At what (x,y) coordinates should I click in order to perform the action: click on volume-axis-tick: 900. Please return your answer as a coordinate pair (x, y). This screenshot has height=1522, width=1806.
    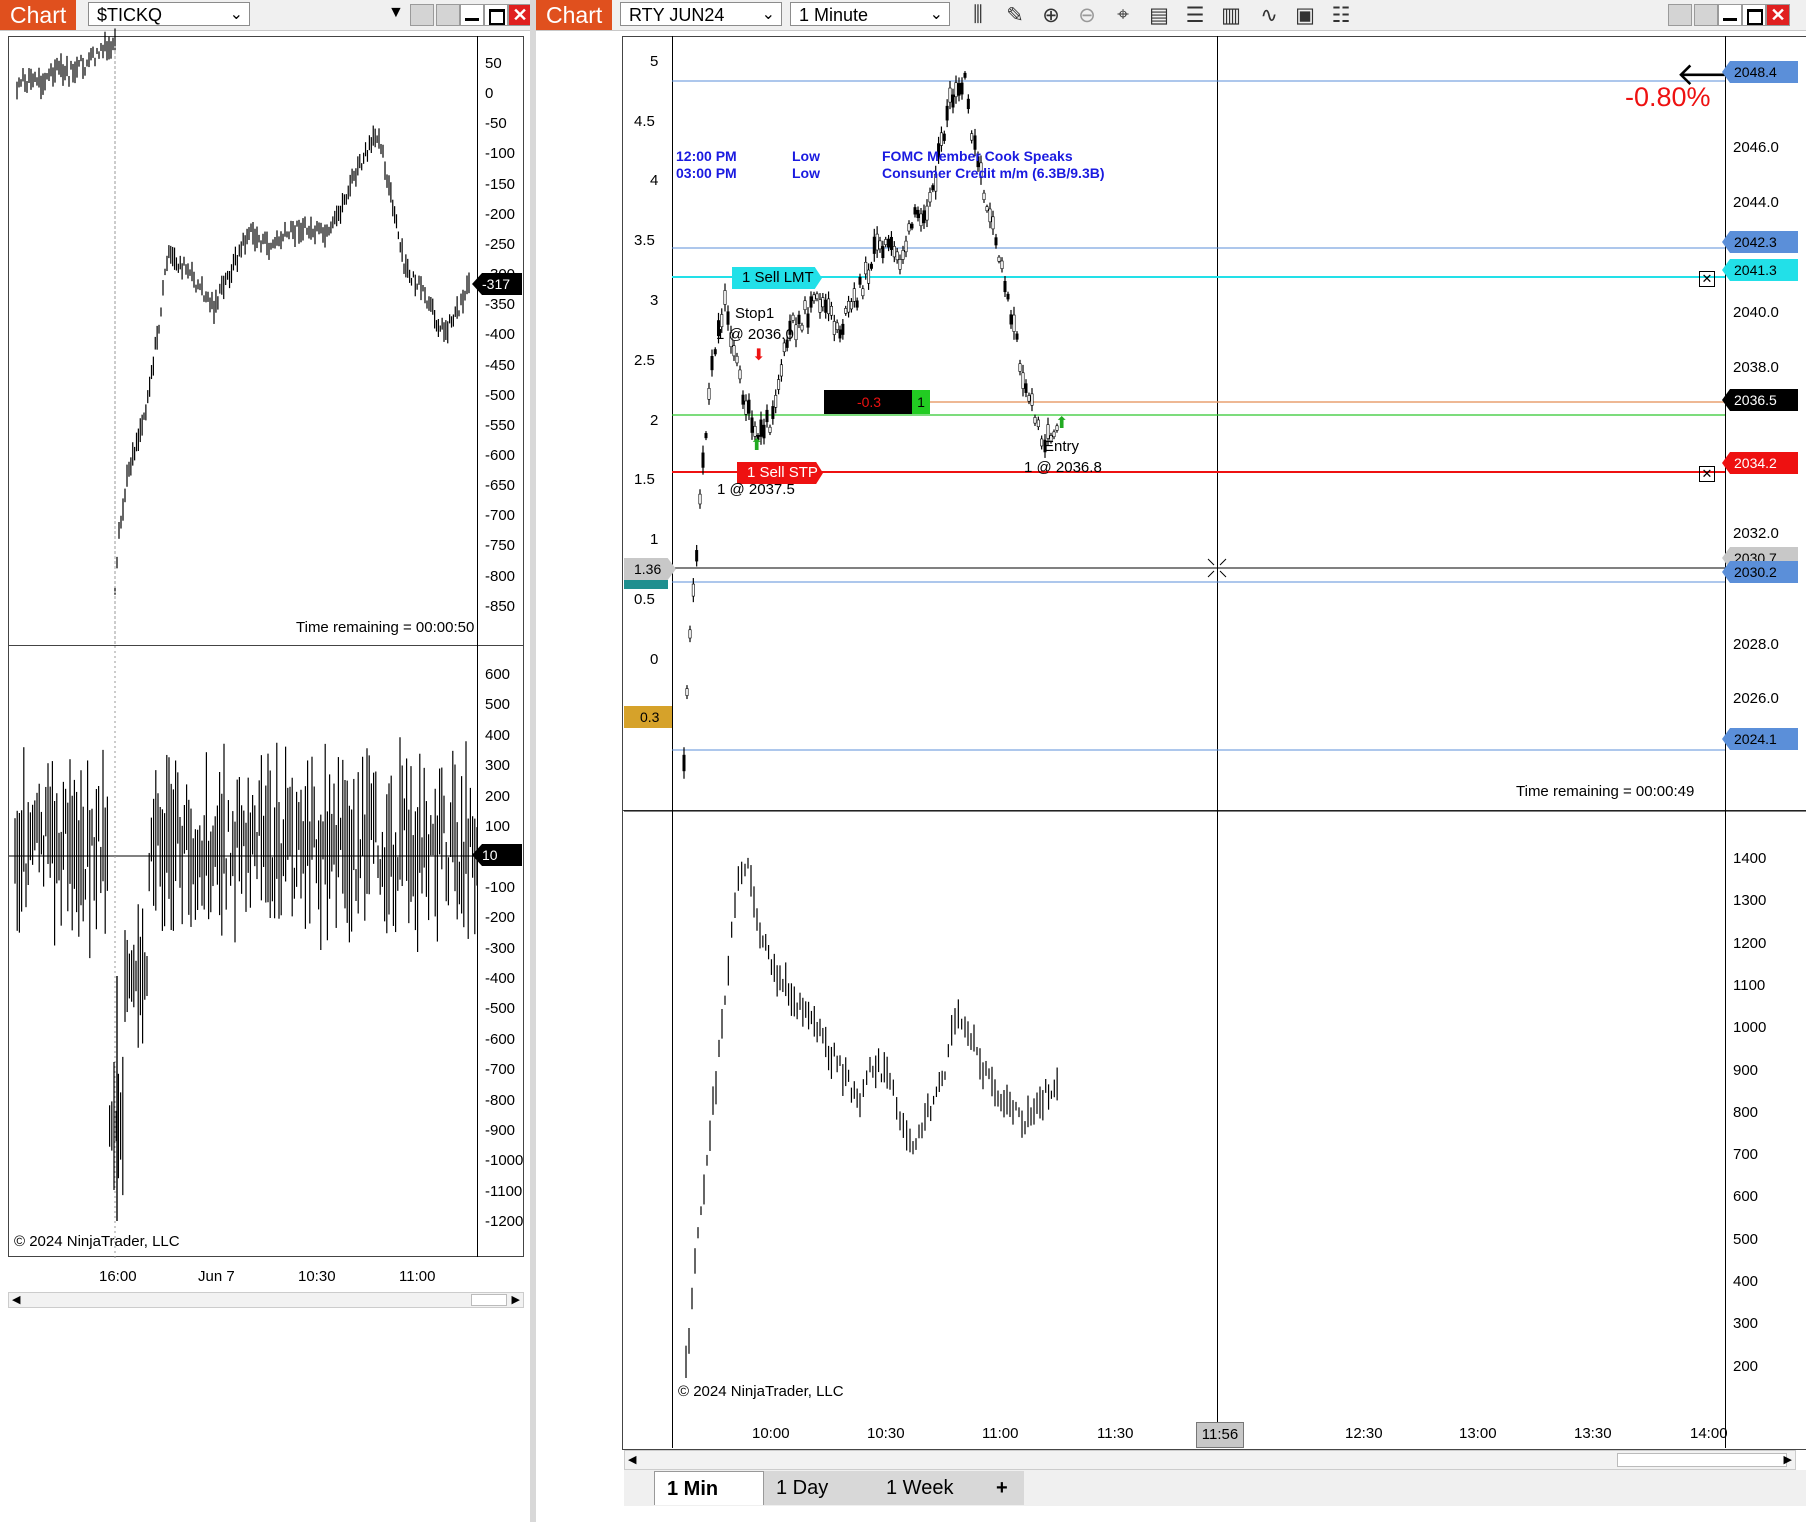
    Looking at the image, I should click on (1746, 1070).